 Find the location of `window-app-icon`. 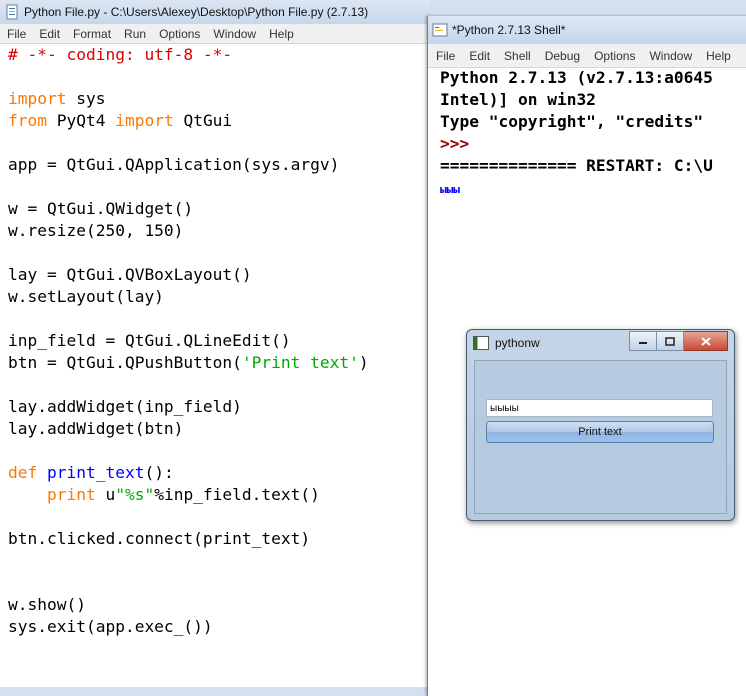

window-app-icon is located at coordinates (481, 343).